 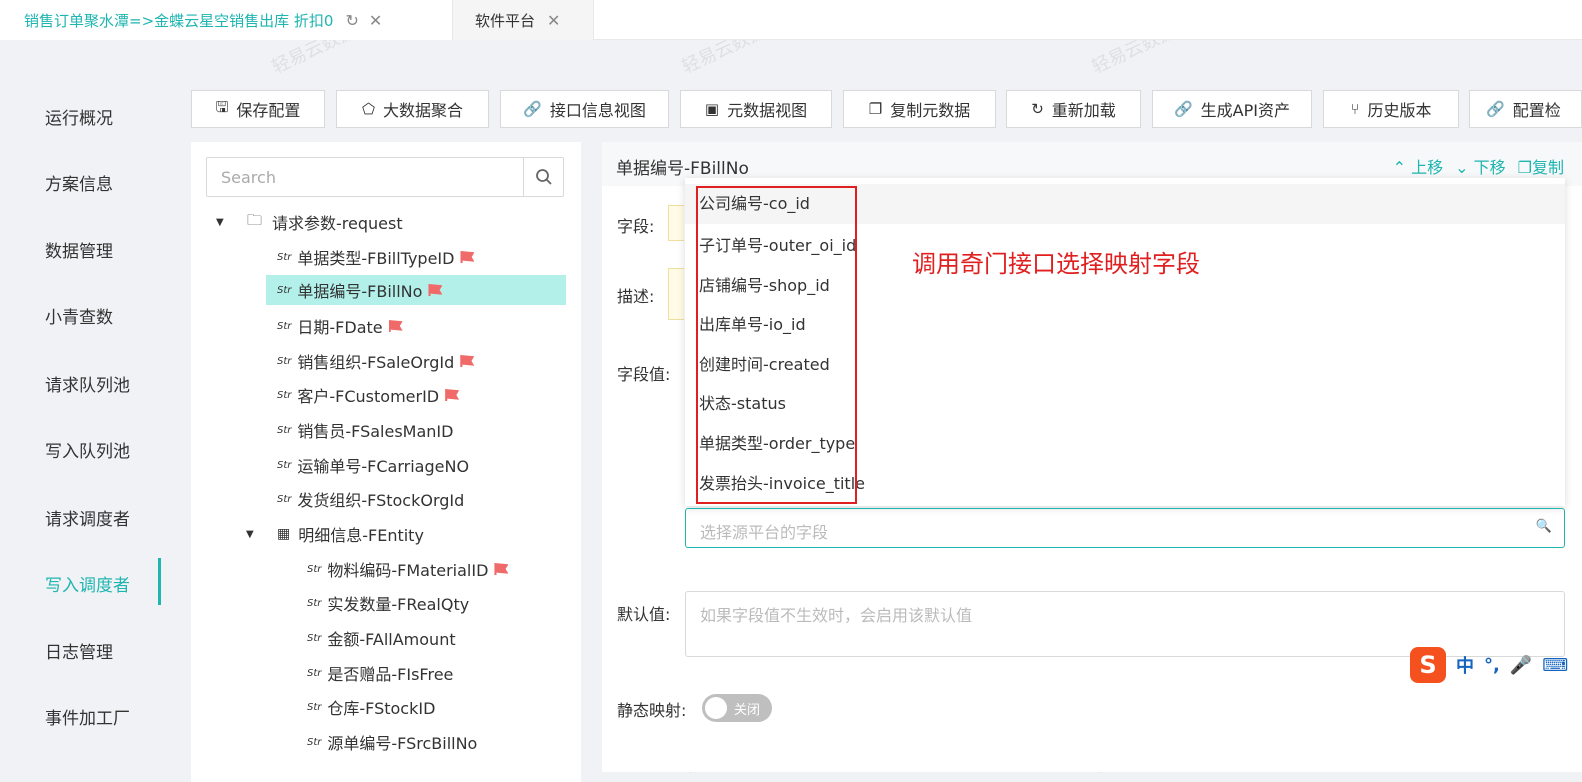 What do you see at coordinates (1399, 167) in the screenshot?
I see `chevron-up-circle-icon: ⌃` at bounding box center [1399, 167].